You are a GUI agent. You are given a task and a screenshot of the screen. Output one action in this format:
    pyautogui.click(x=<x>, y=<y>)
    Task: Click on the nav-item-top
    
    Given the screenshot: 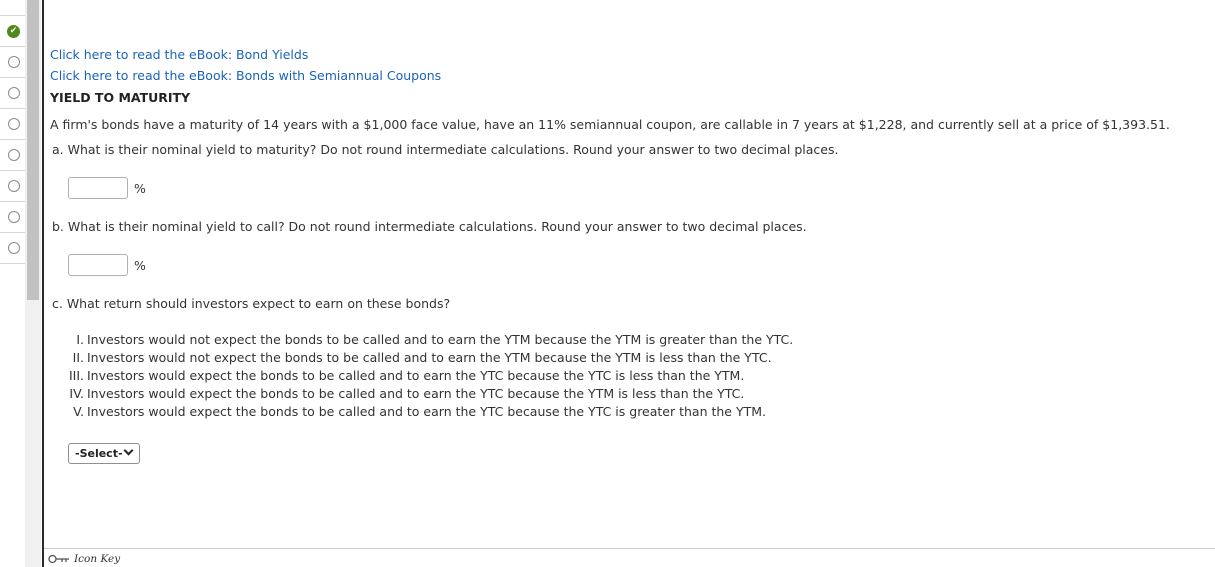 What is the action you would take?
    pyautogui.click(x=12, y=8)
    